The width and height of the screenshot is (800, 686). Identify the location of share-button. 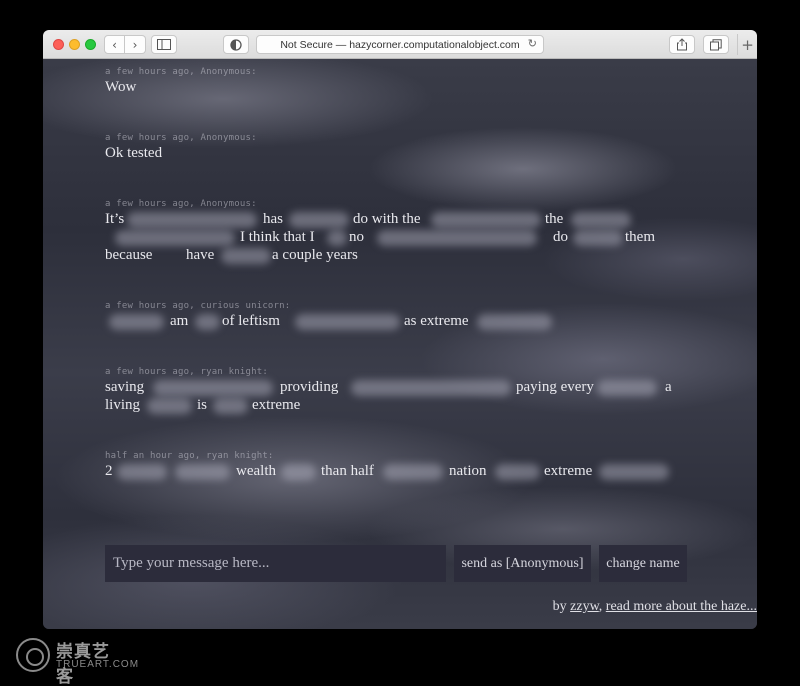
(682, 44).